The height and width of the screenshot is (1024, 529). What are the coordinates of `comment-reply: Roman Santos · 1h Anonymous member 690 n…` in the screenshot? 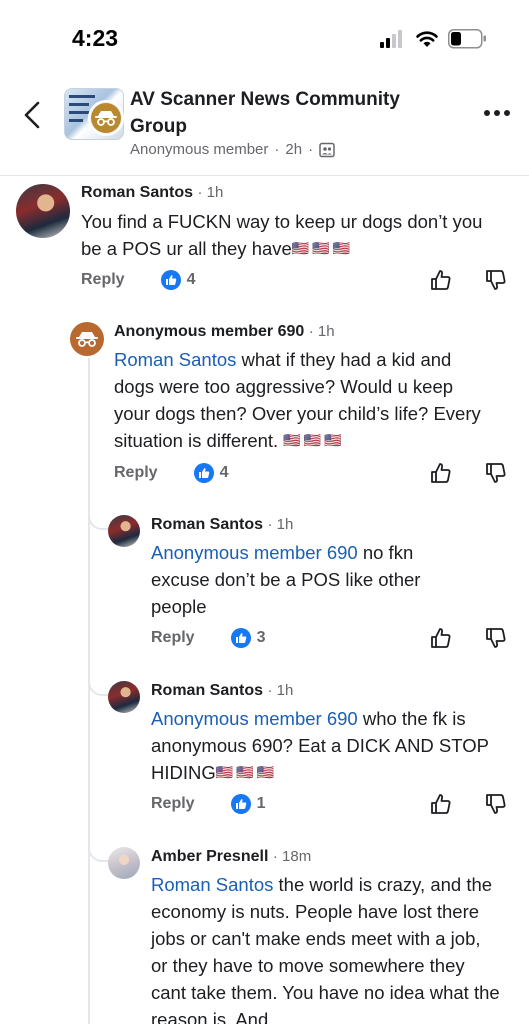 It's located at (264, 582).